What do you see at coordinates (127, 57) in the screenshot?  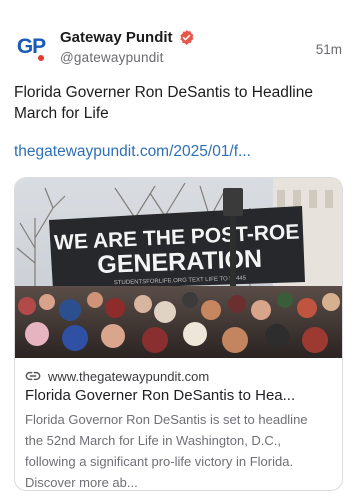 I see `handle: @gatewaypundit` at bounding box center [127, 57].